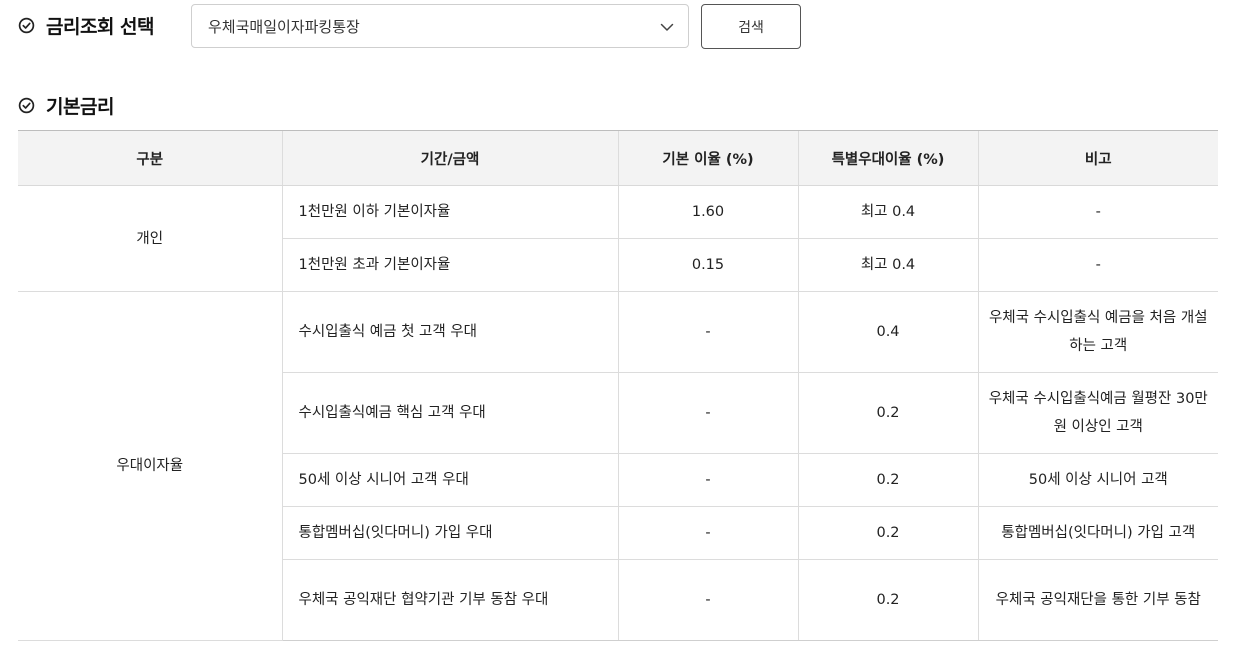 This screenshot has width=1236, height=656. Describe the element at coordinates (1097, 600) in the screenshot. I see `note-cell: 우체국 공익재단을 통한 기부 동참` at that location.